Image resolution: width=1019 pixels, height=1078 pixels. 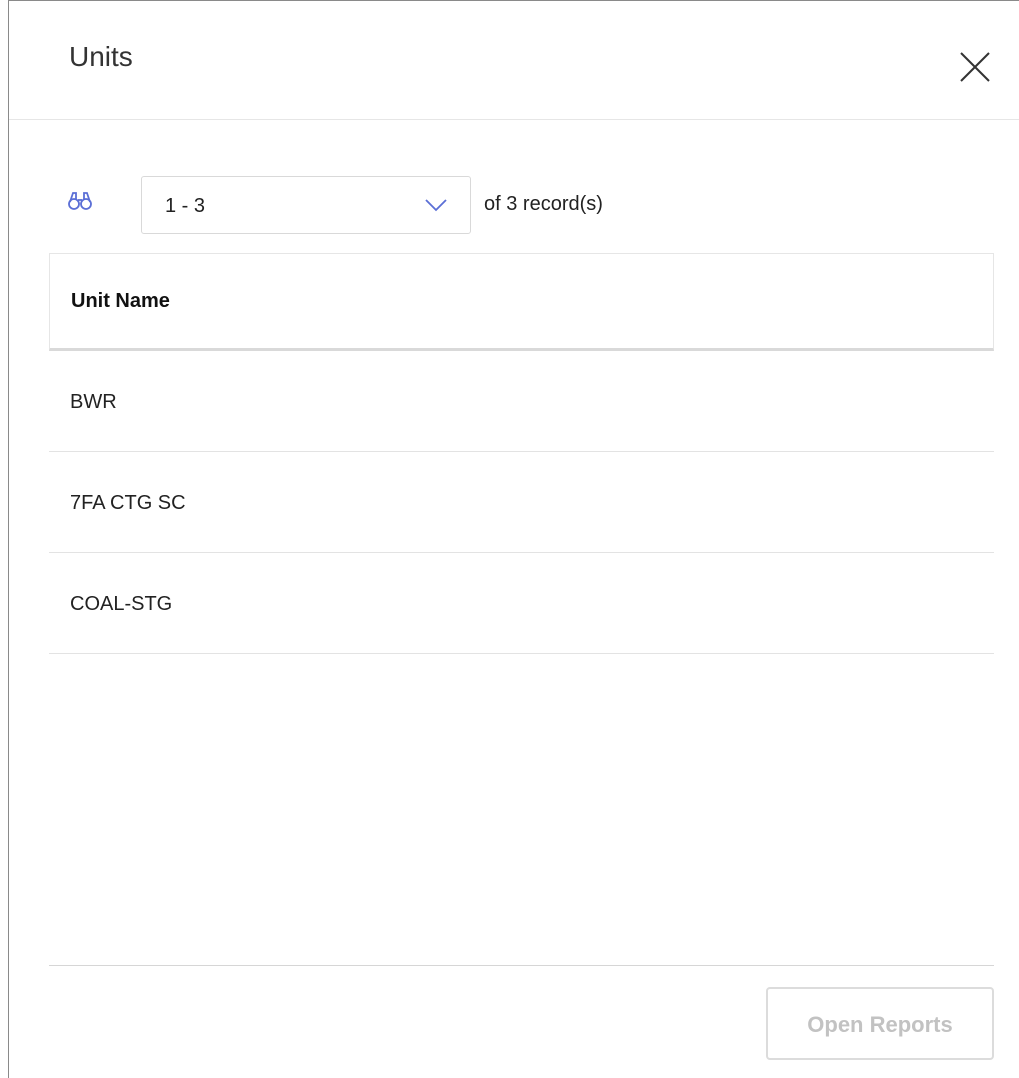 I want to click on dialog-header: Units, so click(x=514, y=60).